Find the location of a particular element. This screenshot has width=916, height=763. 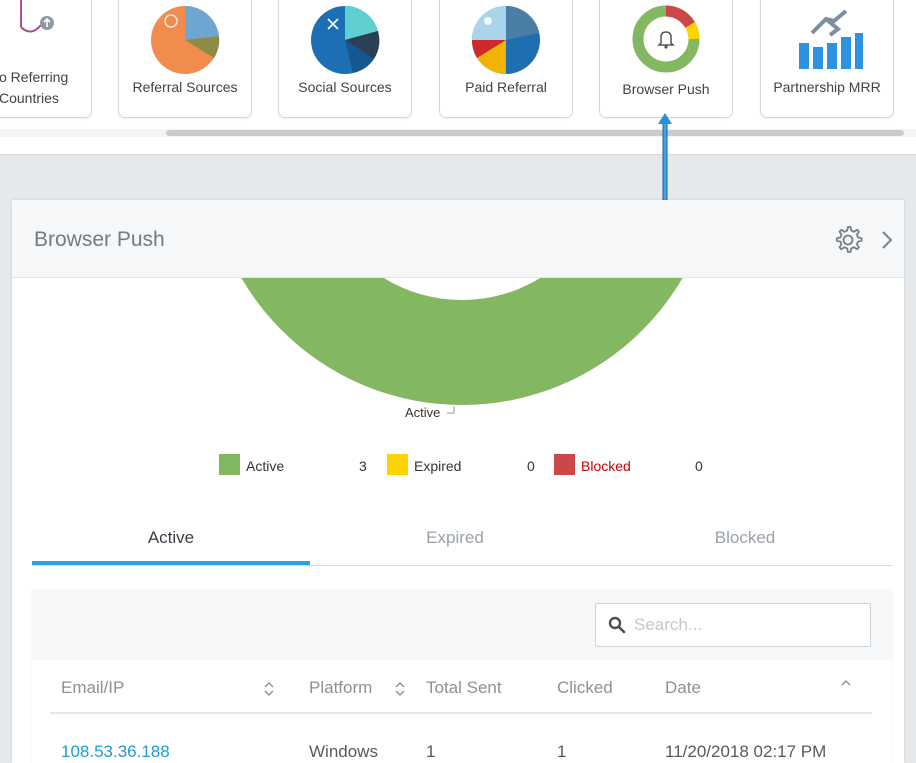

tab-blocked: Blocked is located at coordinates (745, 540).